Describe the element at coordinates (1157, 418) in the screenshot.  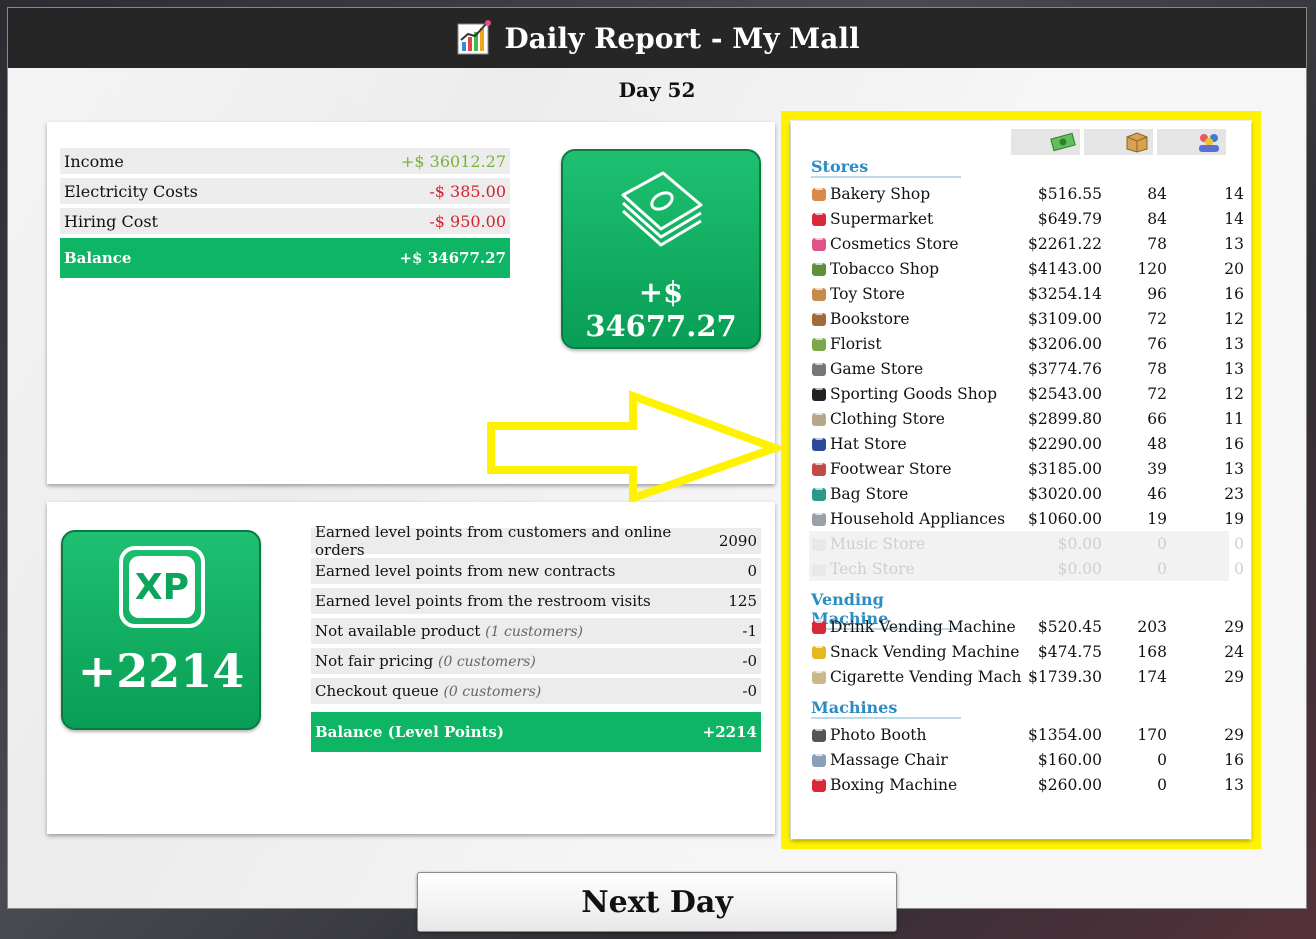
I see `store-sold: 66` at that location.